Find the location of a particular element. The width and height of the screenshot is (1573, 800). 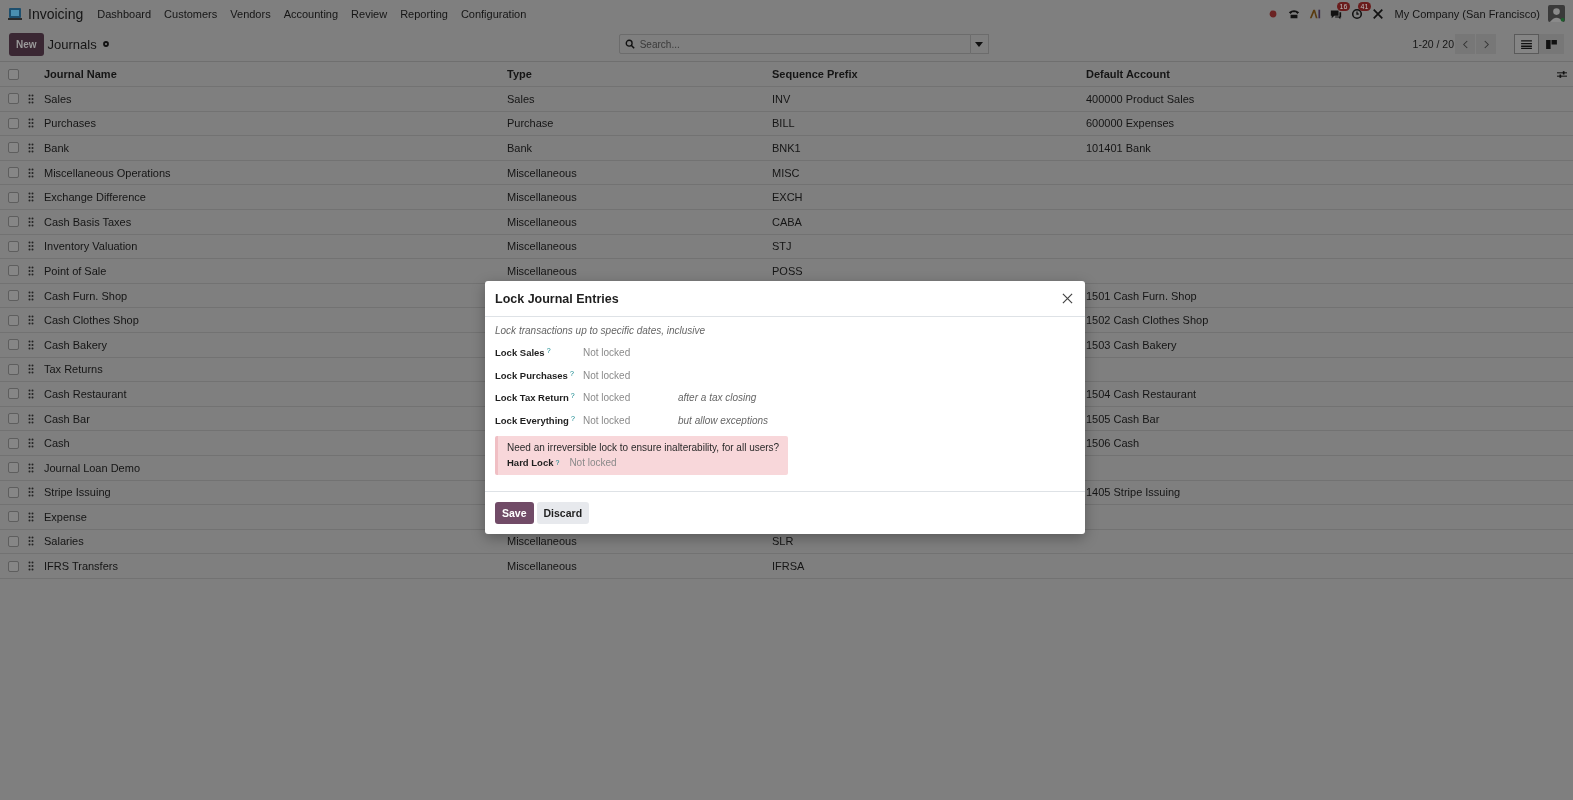

ai-icon is located at coordinates (1314, 13).